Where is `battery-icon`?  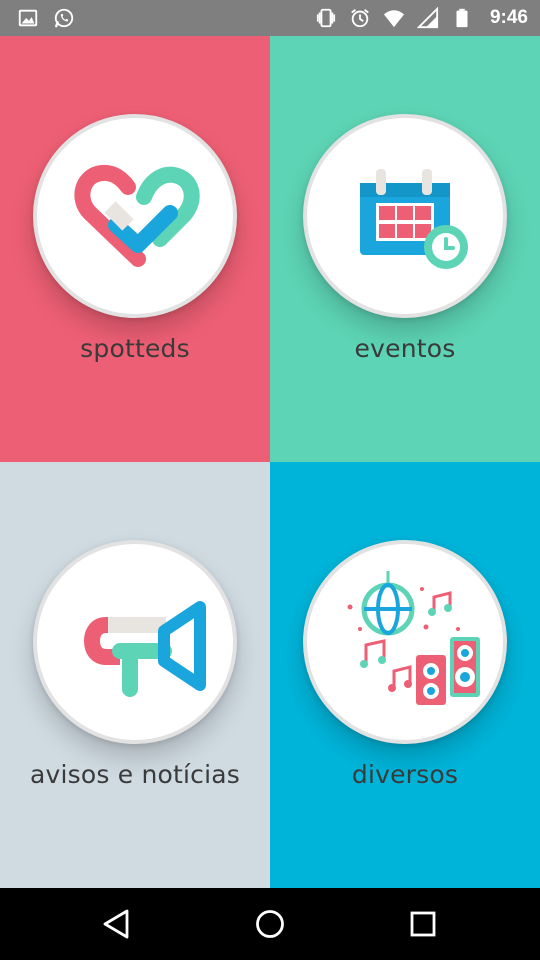
battery-icon is located at coordinates (462, 18).